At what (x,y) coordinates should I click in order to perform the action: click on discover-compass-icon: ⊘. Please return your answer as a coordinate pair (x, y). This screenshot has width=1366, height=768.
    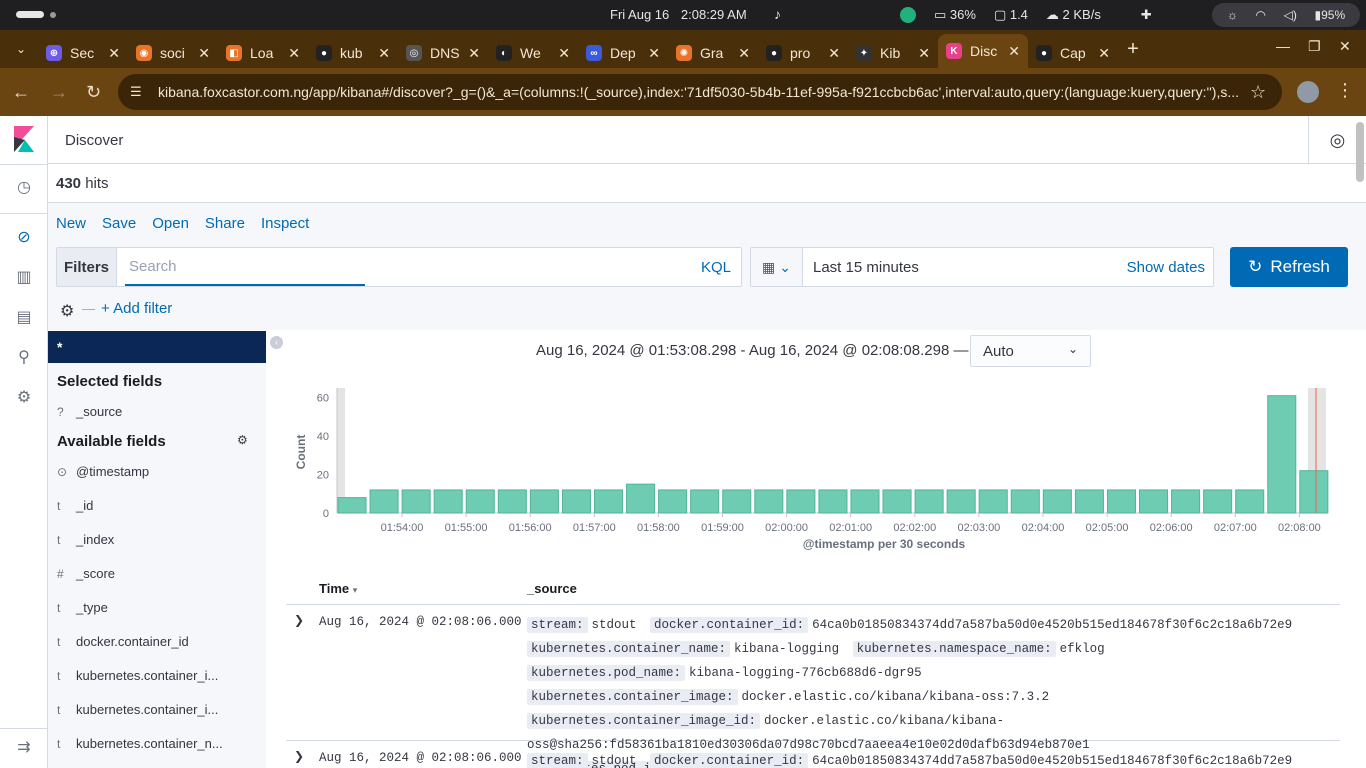
    Looking at the image, I should click on (24, 238).